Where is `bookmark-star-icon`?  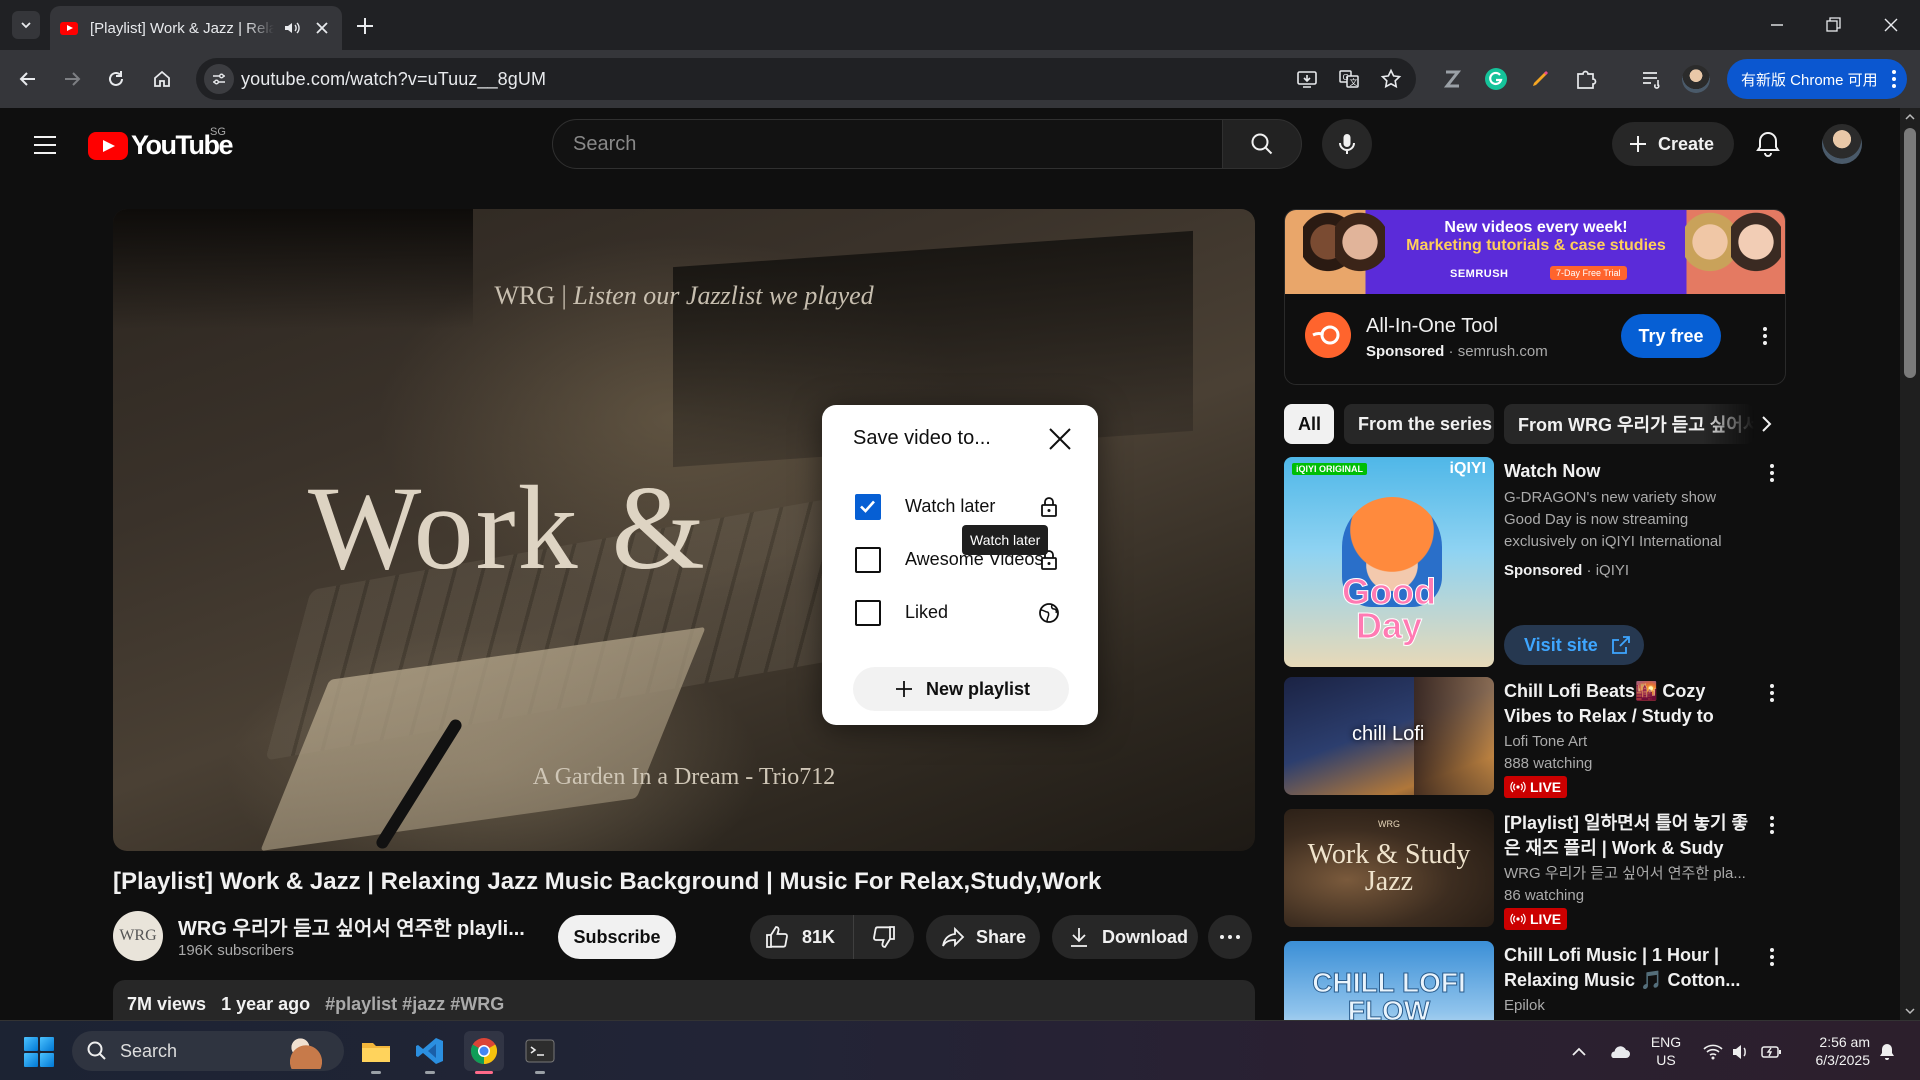
bookmark-star-icon is located at coordinates (1391, 79).